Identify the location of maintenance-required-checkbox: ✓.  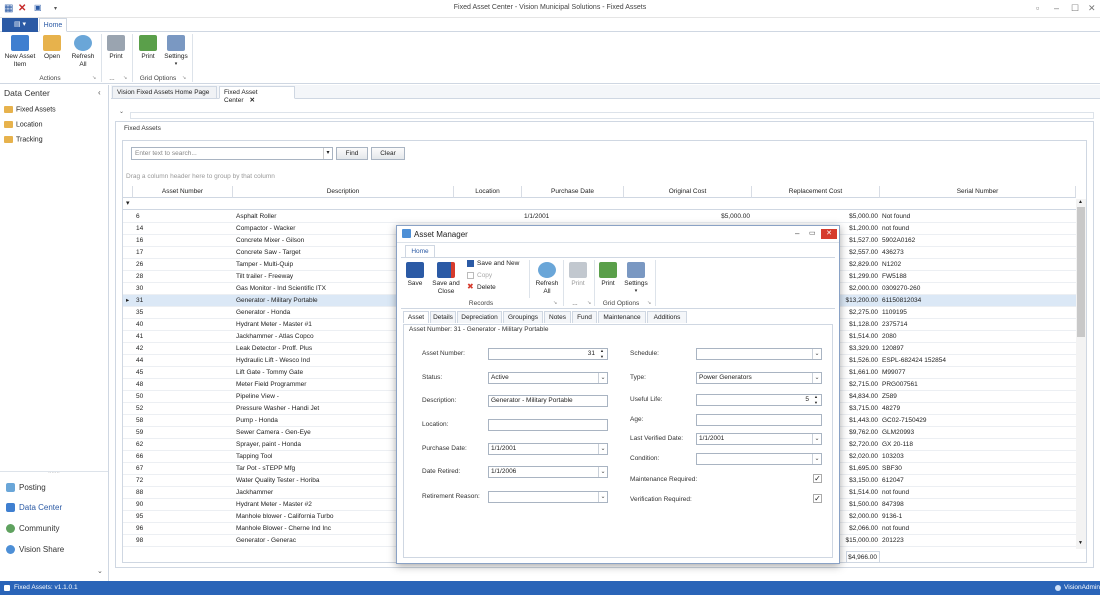
(817, 478).